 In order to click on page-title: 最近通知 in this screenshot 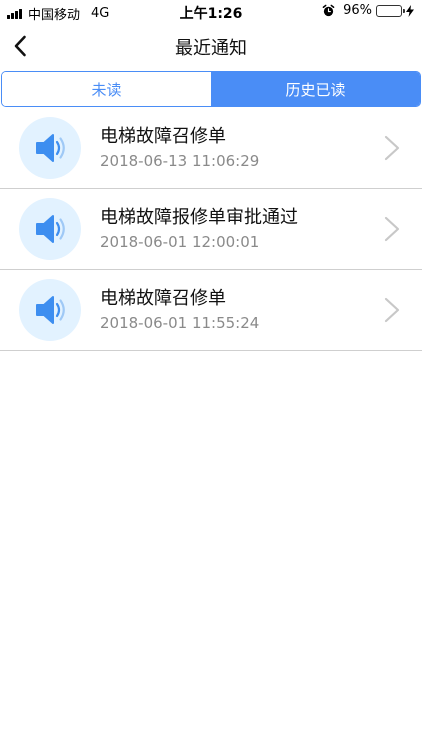, I will do `click(211, 48)`.